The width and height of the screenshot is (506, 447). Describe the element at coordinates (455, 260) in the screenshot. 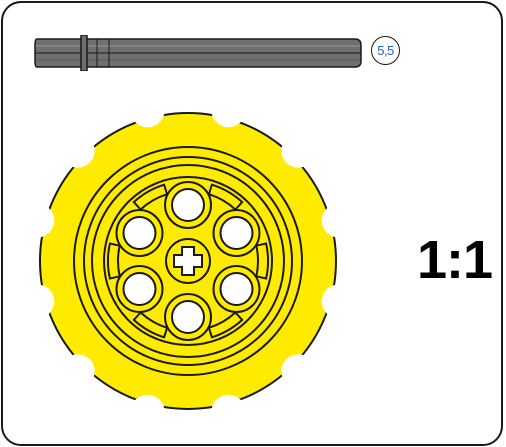

I see `gear-ratio-label: 1:1` at that location.